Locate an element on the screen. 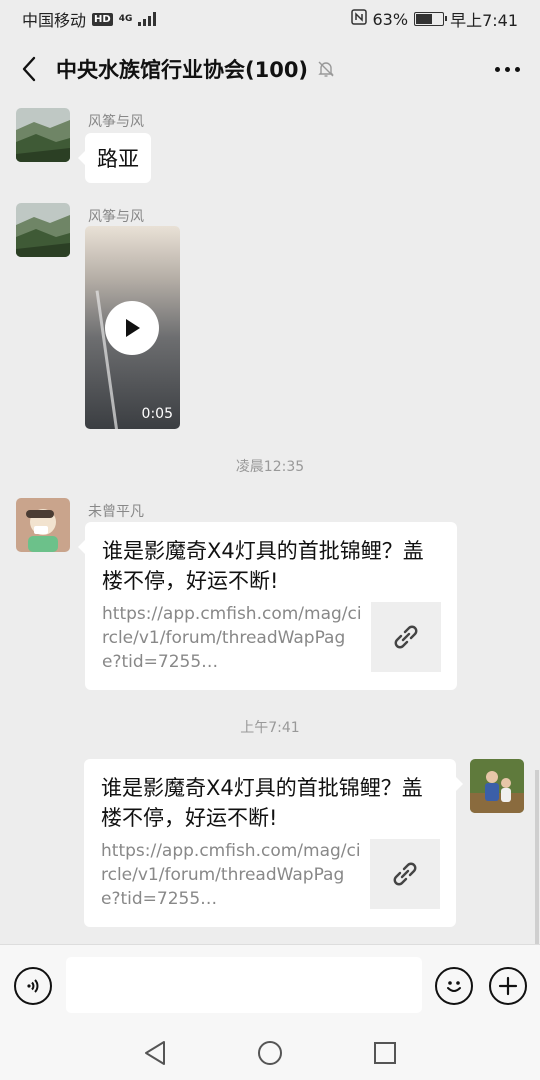  scrollbar is located at coordinates (537, 857).